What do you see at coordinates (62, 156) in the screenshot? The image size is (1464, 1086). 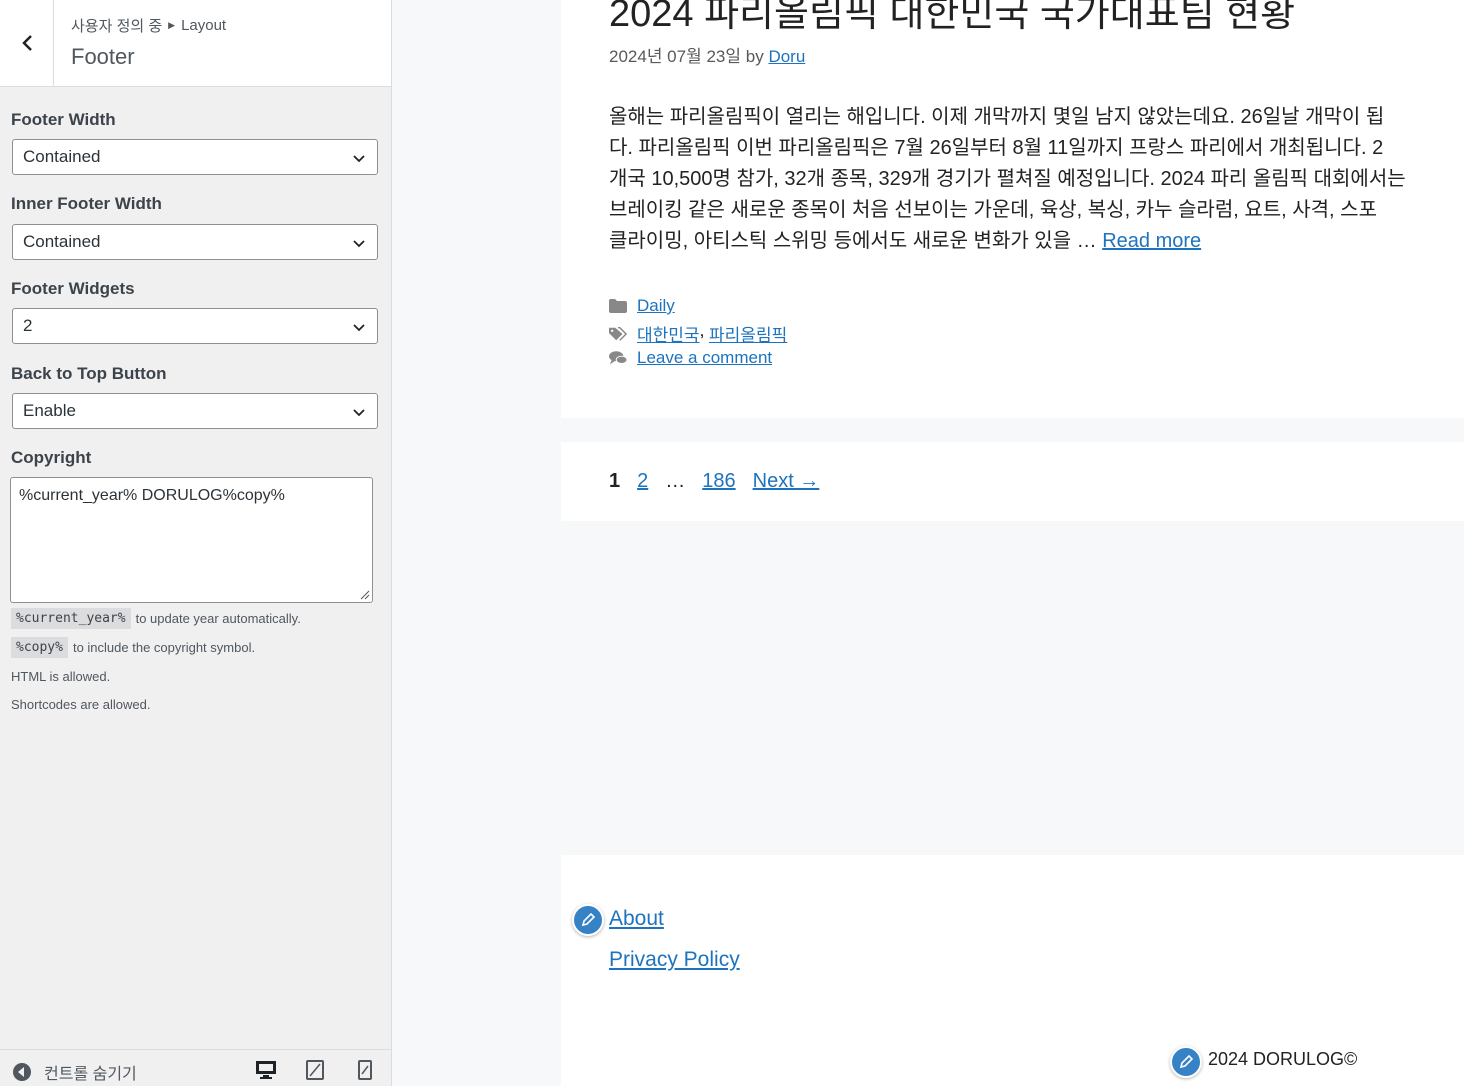 I see `footer-width-value: Contained` at bounding box center [62, 156].